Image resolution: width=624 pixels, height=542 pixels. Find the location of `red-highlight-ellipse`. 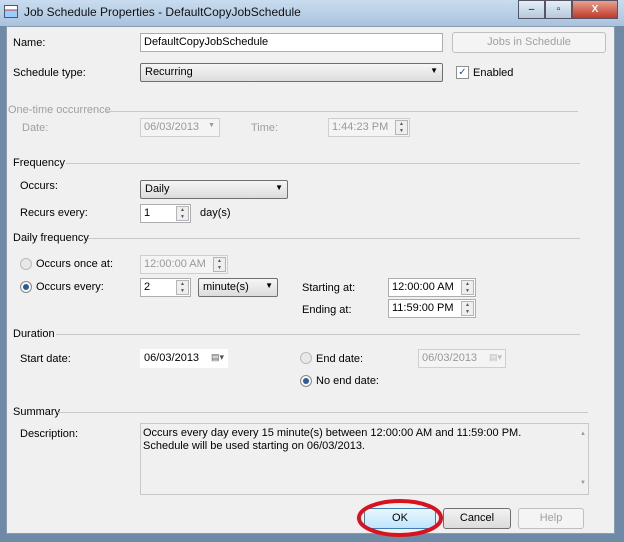

red-highlight-ellipse is located at coordinates (400, 518).